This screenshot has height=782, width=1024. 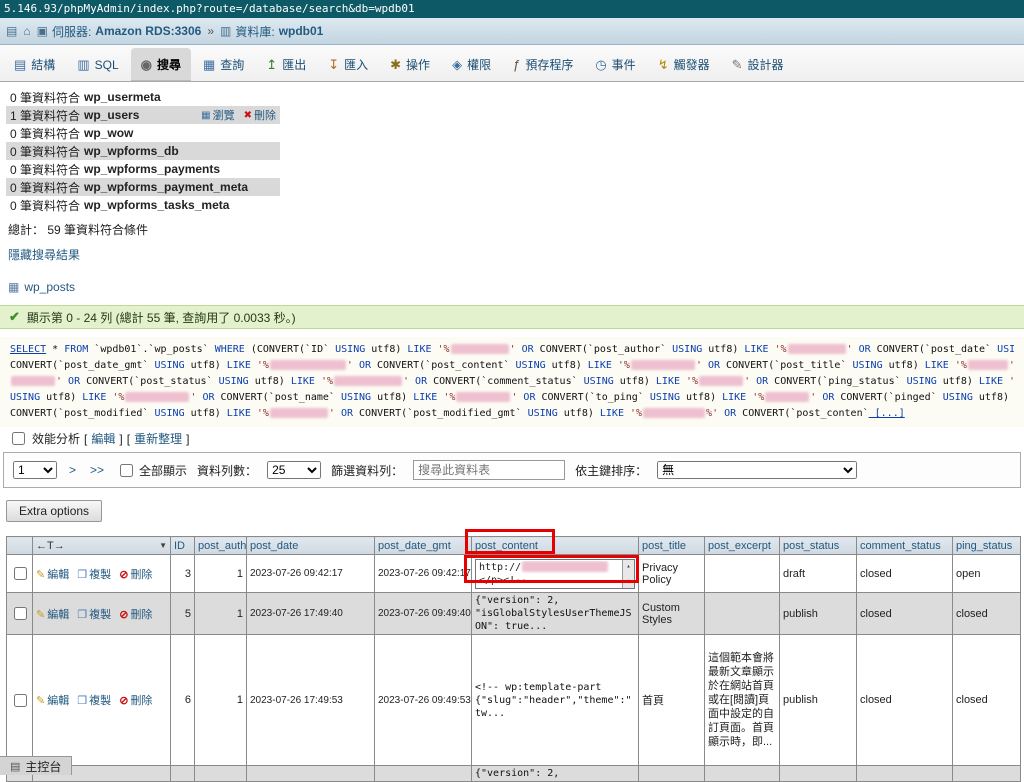 What do you see at coordinates (127, 470) in the screenshot?
I see `show-all-checkbox` at bounding box center [127, 470].